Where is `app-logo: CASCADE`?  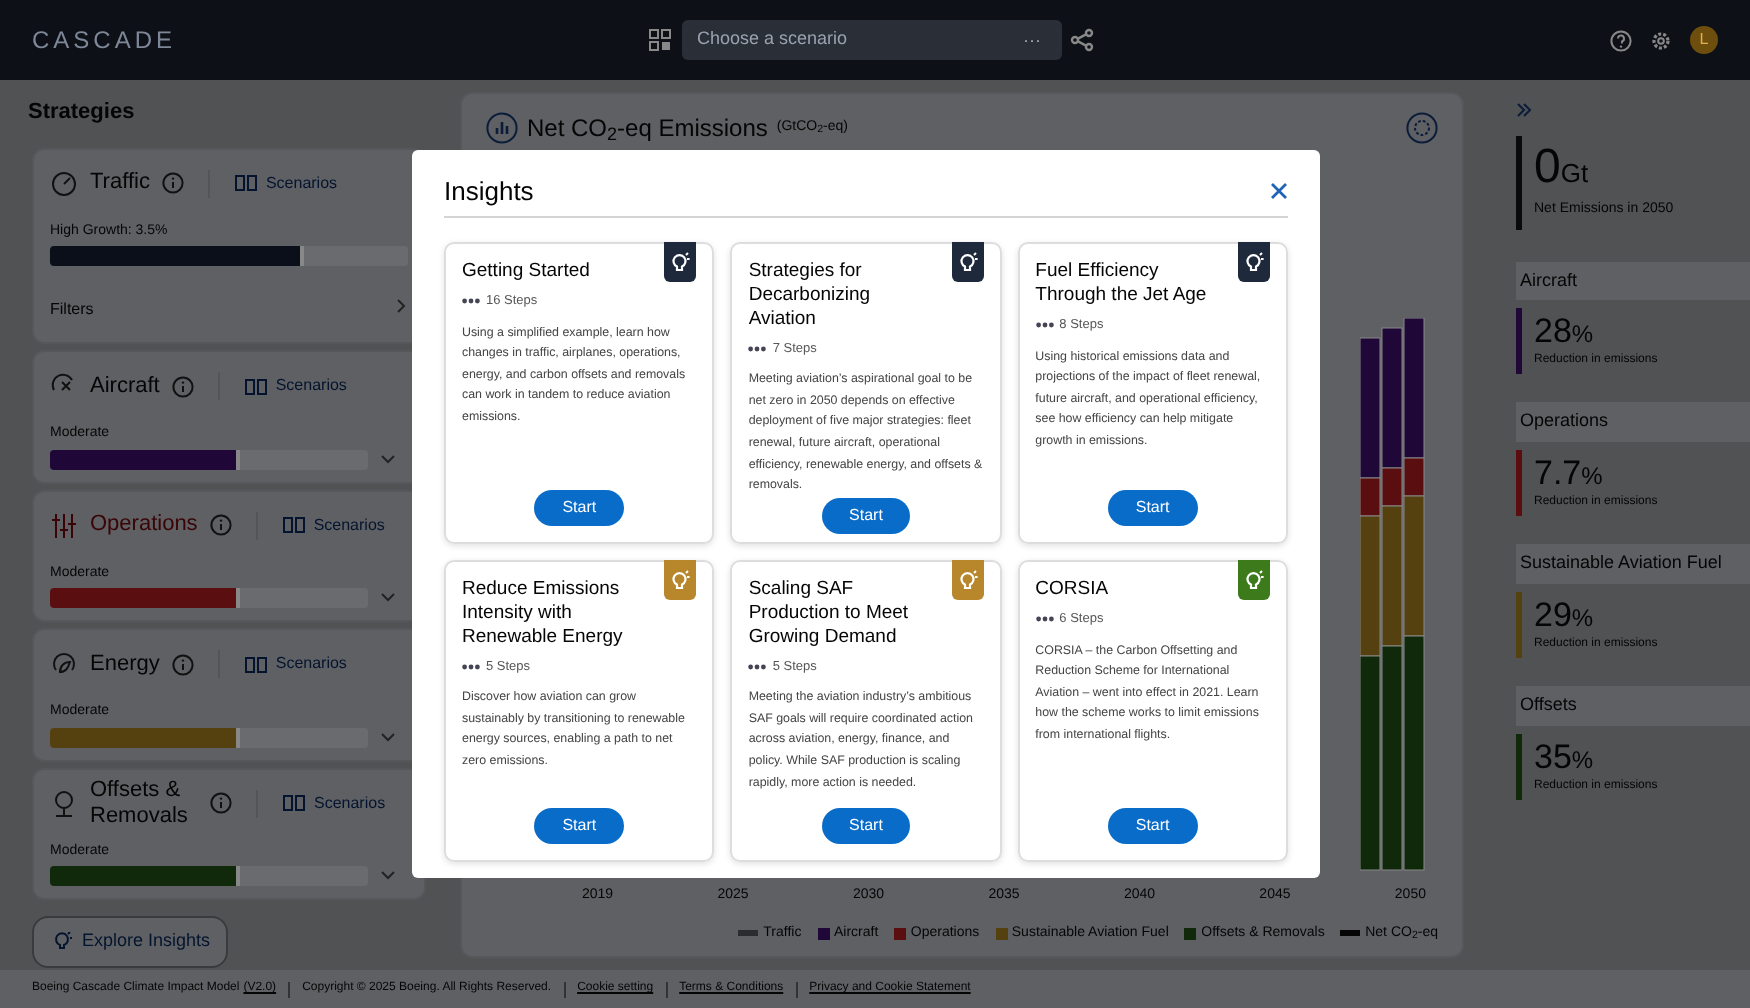
app-logo: CASCADE is located at coordinates (104, 40).